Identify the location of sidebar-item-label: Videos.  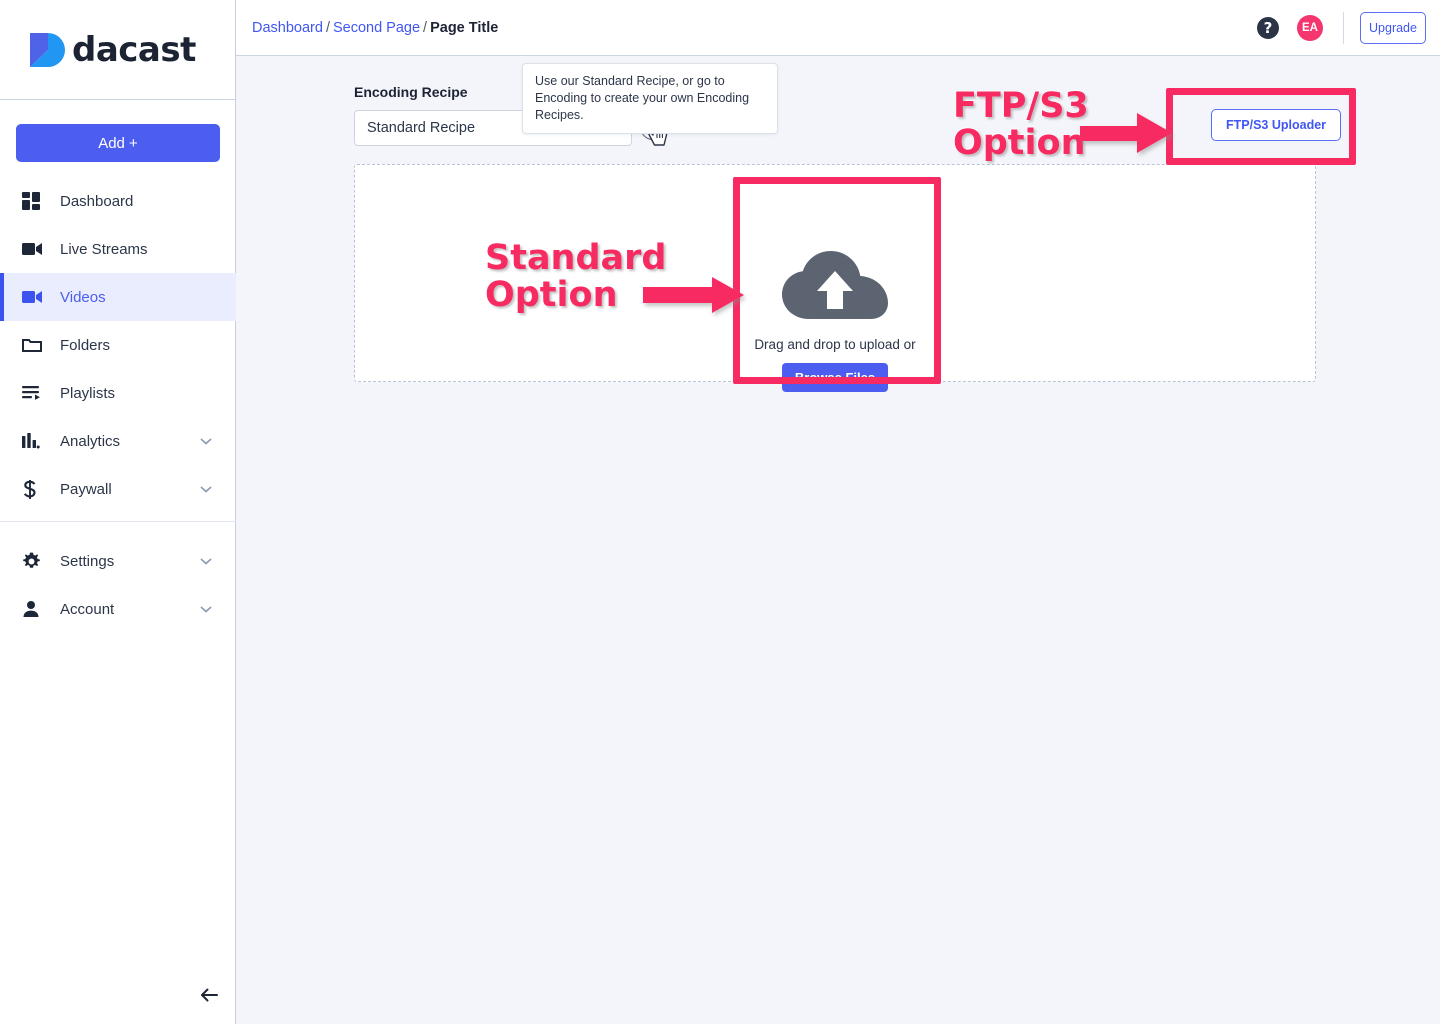
(83, 297).